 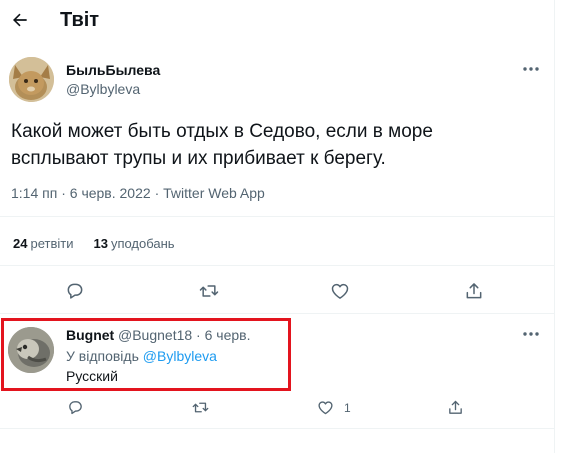 I want to click on reply-like-count: 1, so click(x=347, y=408).